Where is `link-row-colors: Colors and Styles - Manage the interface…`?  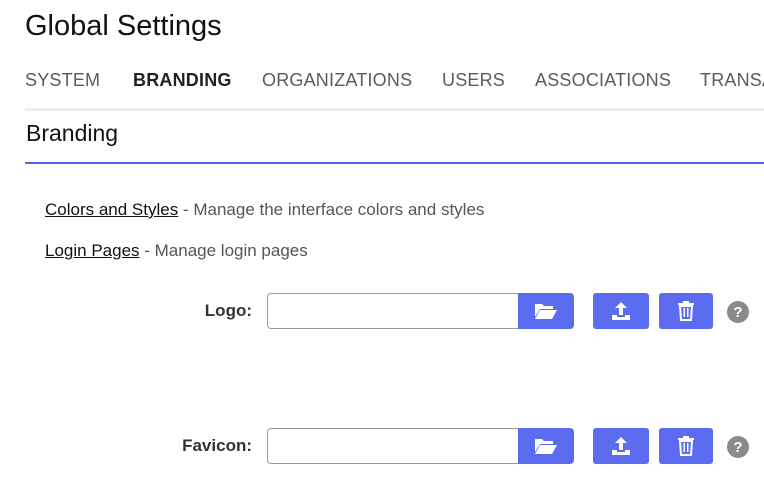 link-row-colors: Colors and Styles - Manage the interface… is located at coordinates (264, 210).